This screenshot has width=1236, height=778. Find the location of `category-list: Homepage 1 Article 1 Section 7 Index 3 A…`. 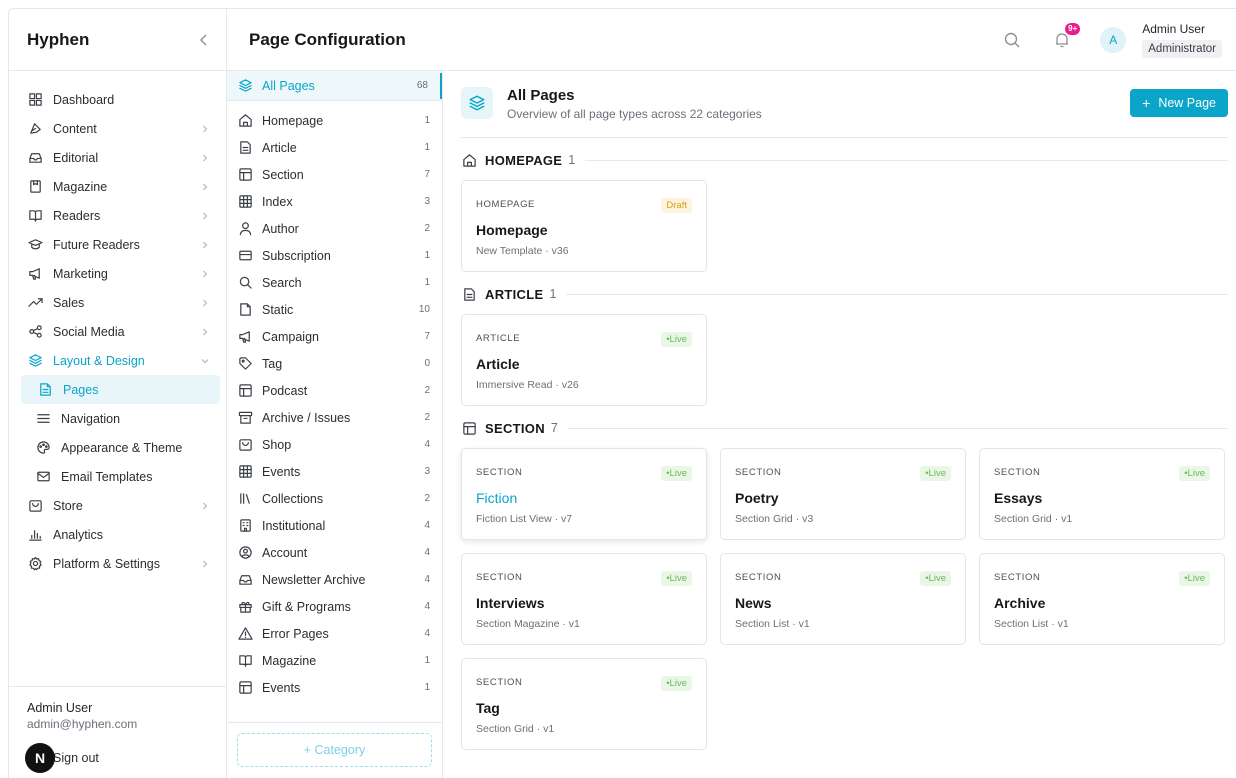

category-list: Homepage 1 Article 1 Section 7 Index 3 A… is located at coordinates (334, 401).